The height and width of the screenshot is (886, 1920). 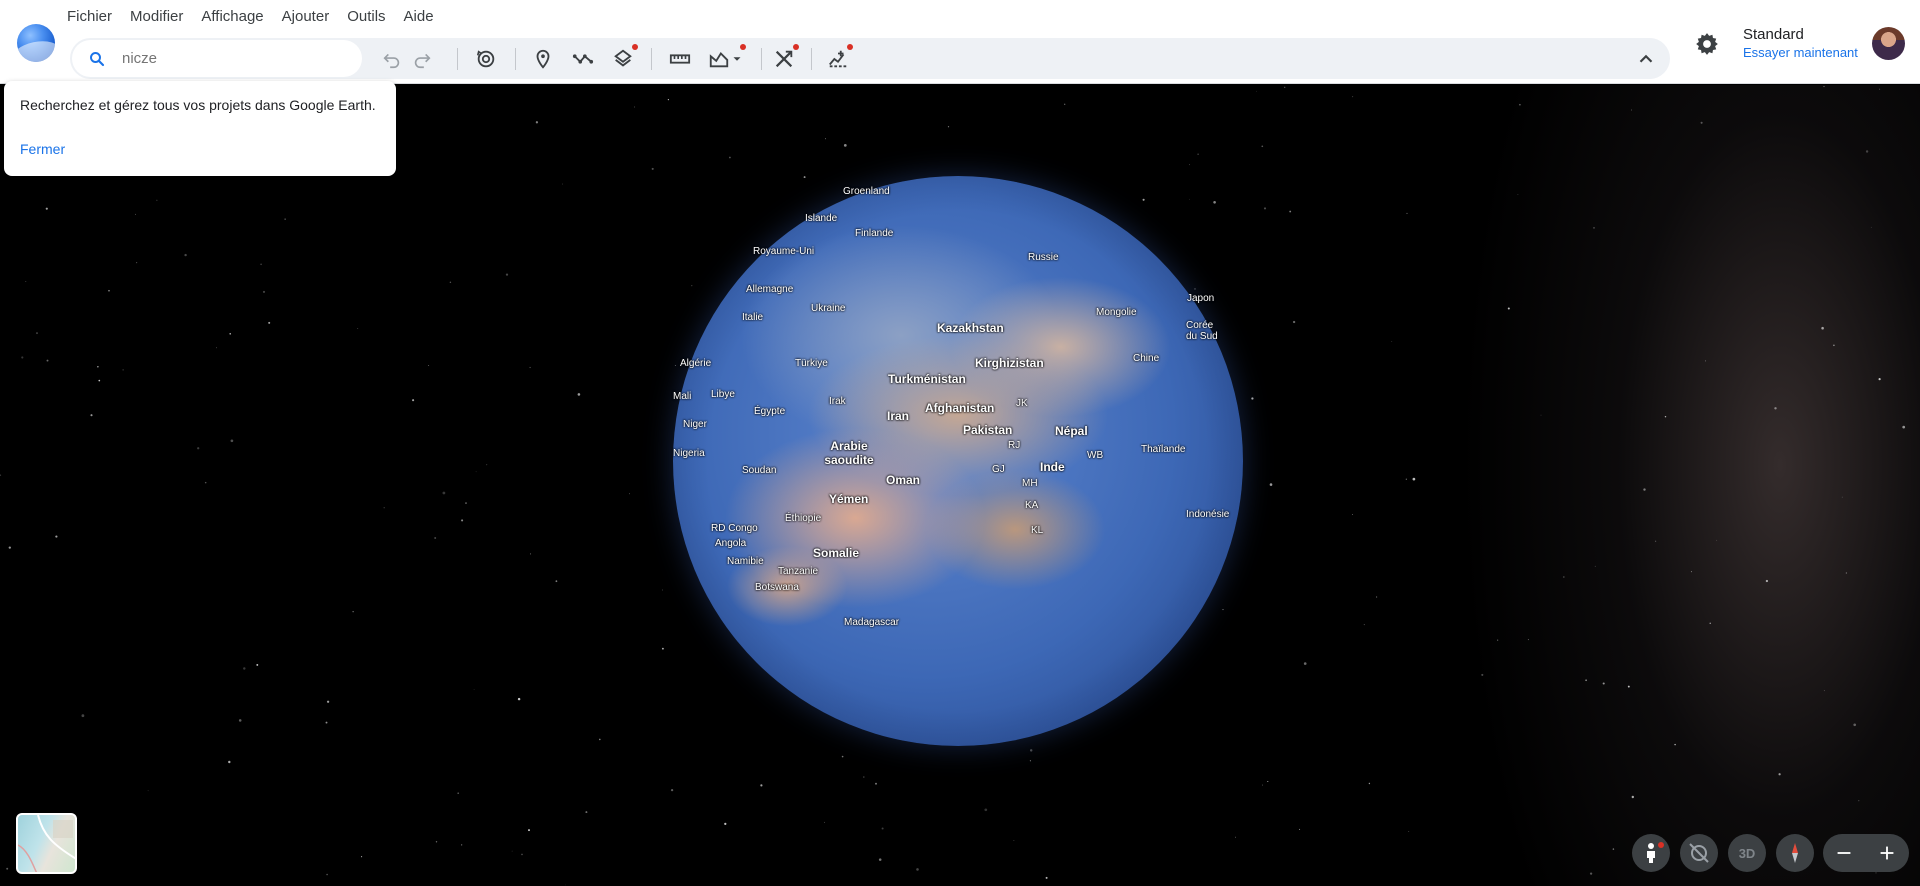 I want to click on image-overlay-icon, so click(x=719, y=59).